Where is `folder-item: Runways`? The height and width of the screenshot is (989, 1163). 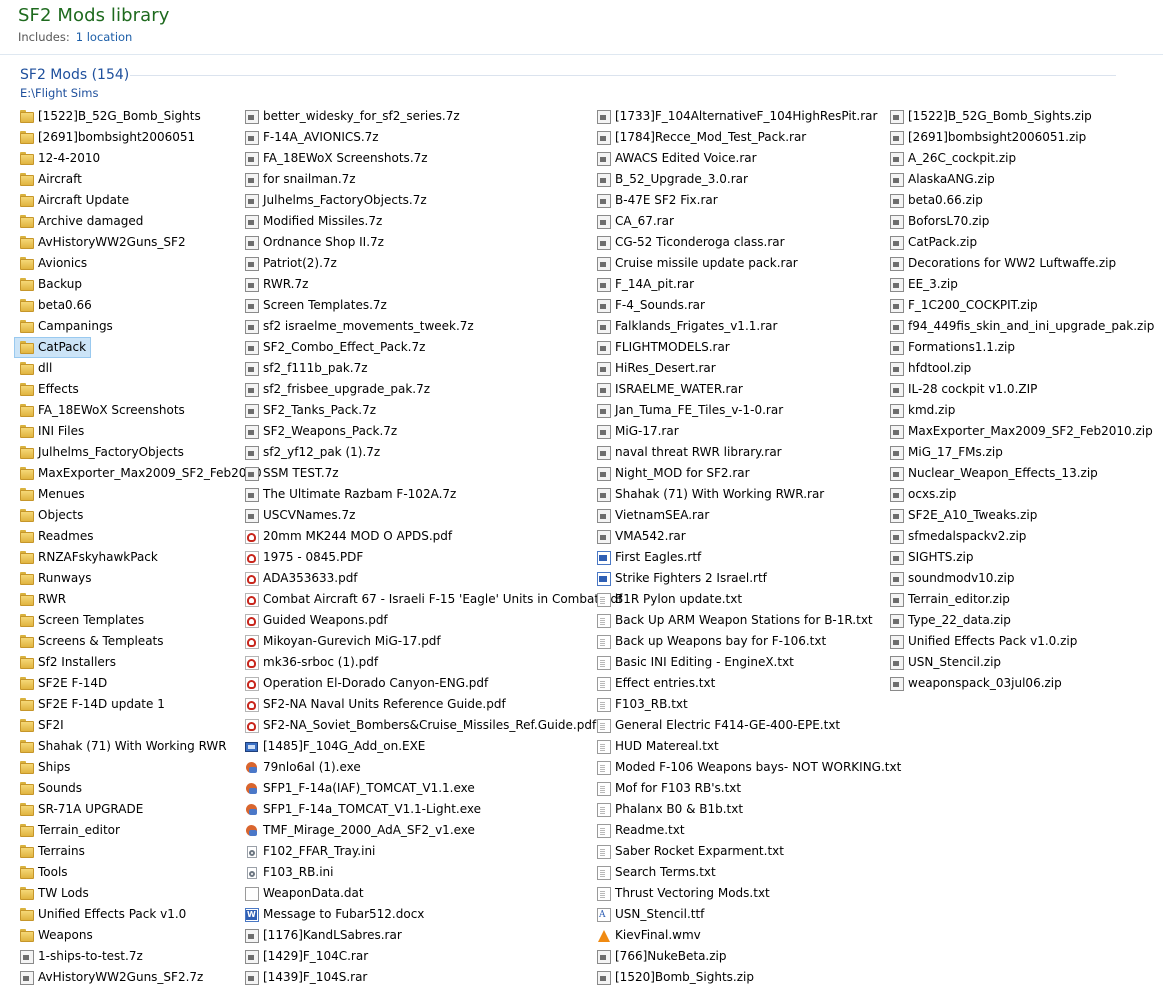 folder-item: Runways is located at coordinates (140, 578).